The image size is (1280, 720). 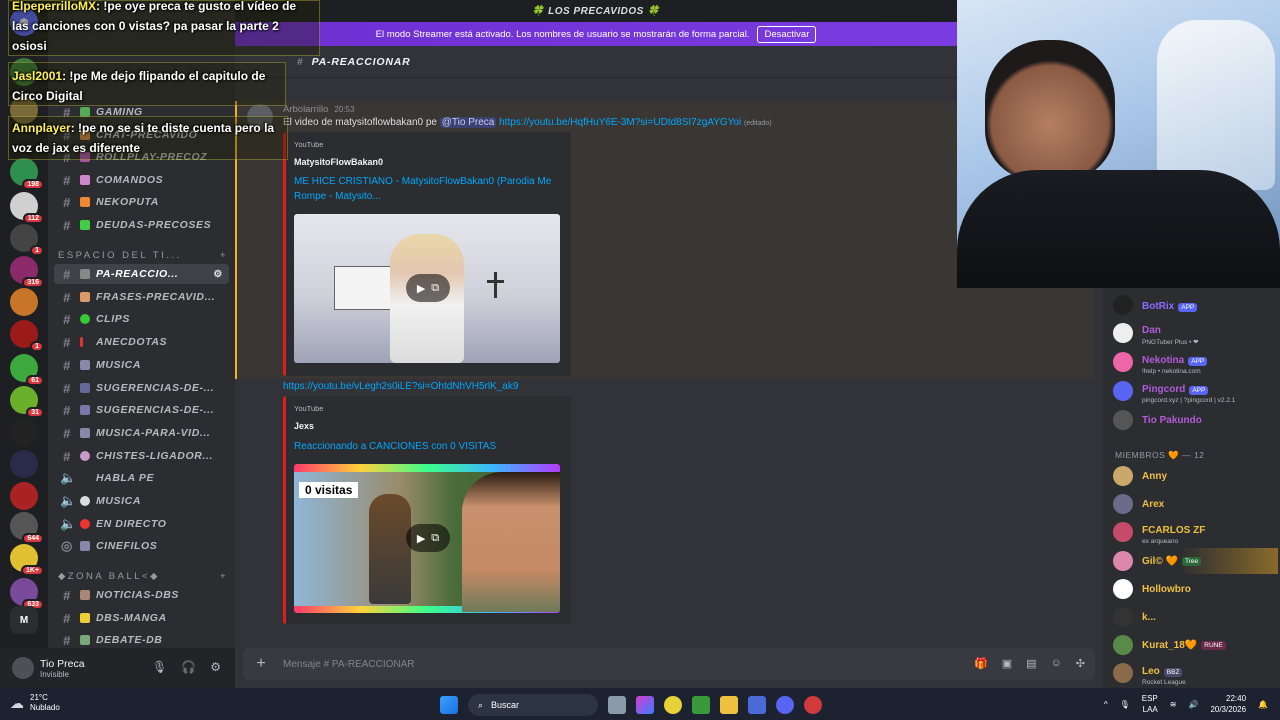 I want to click on video-thumbnail: 0 visitas ▶ ⧉, so click(x=427, y=538).